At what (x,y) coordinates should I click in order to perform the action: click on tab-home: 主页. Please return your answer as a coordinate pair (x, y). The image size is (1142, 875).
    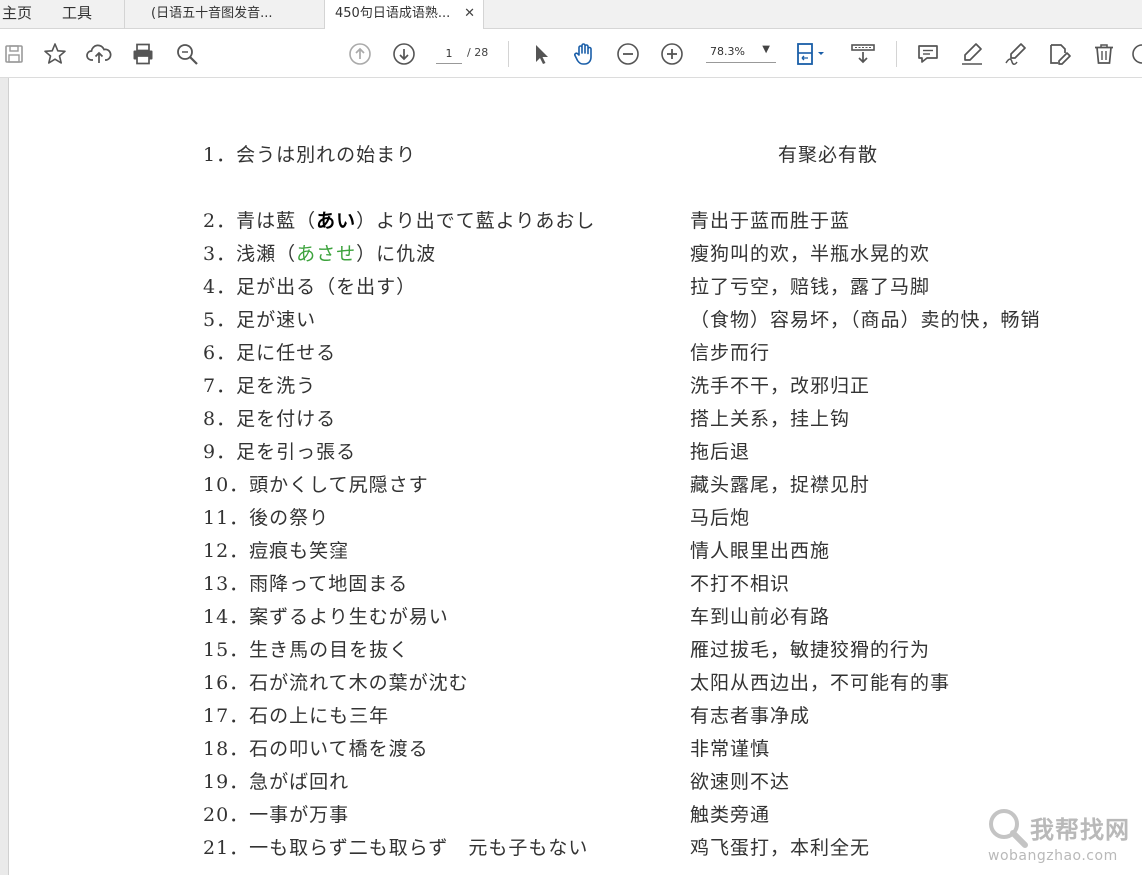
    Looking at the image, I should click on (17, 14).